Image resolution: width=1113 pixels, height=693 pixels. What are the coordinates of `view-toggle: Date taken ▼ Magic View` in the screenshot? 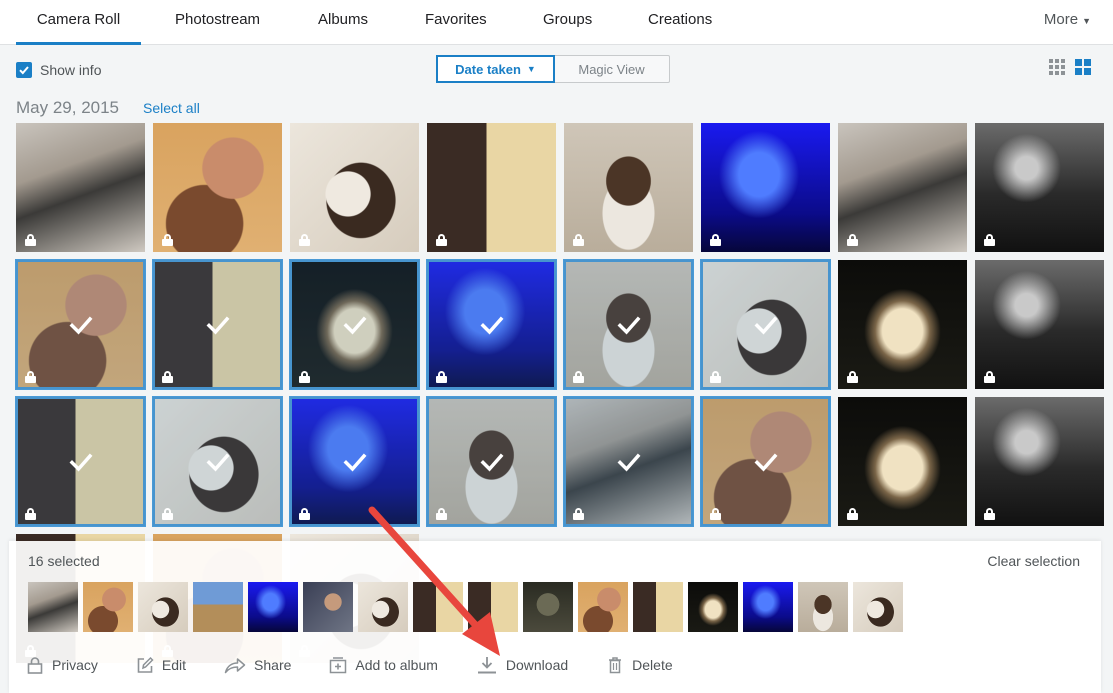 It's located at (553, 69).